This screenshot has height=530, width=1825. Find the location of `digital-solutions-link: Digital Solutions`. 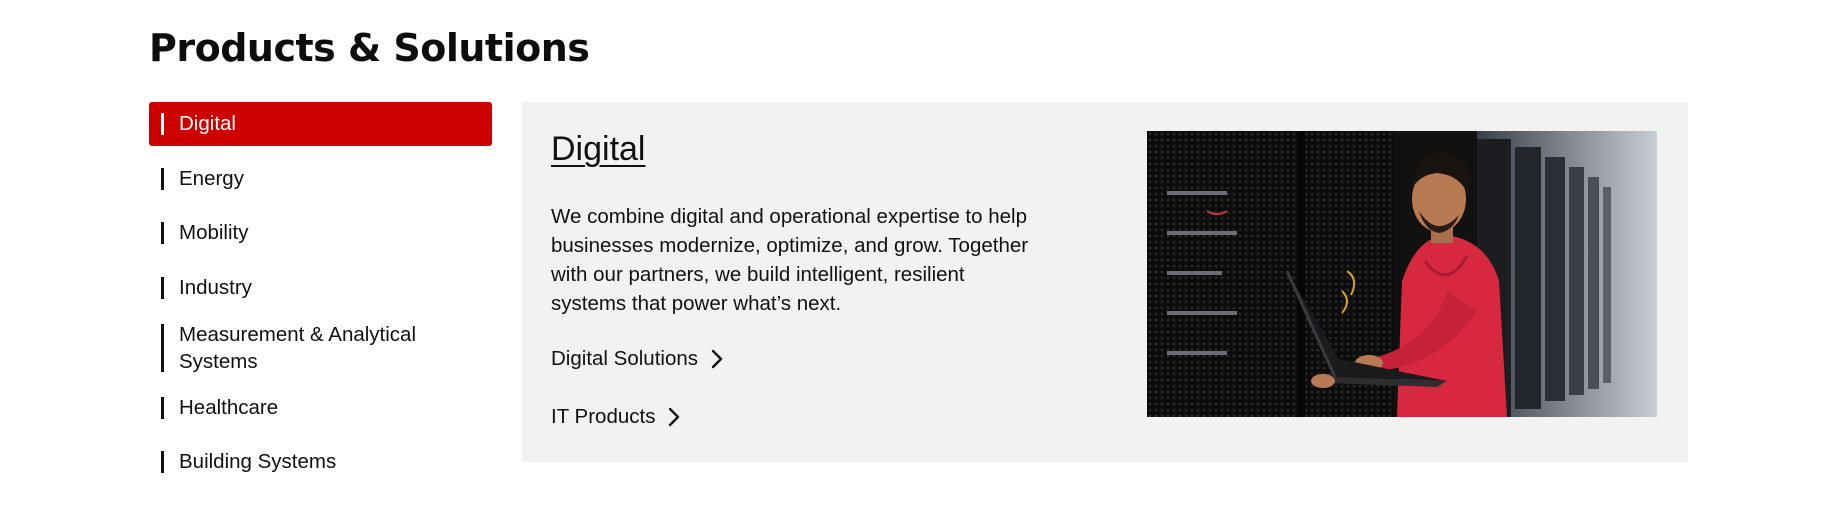

digital-solutions-link: Digital Solutions is located at coordinates (637, 359).